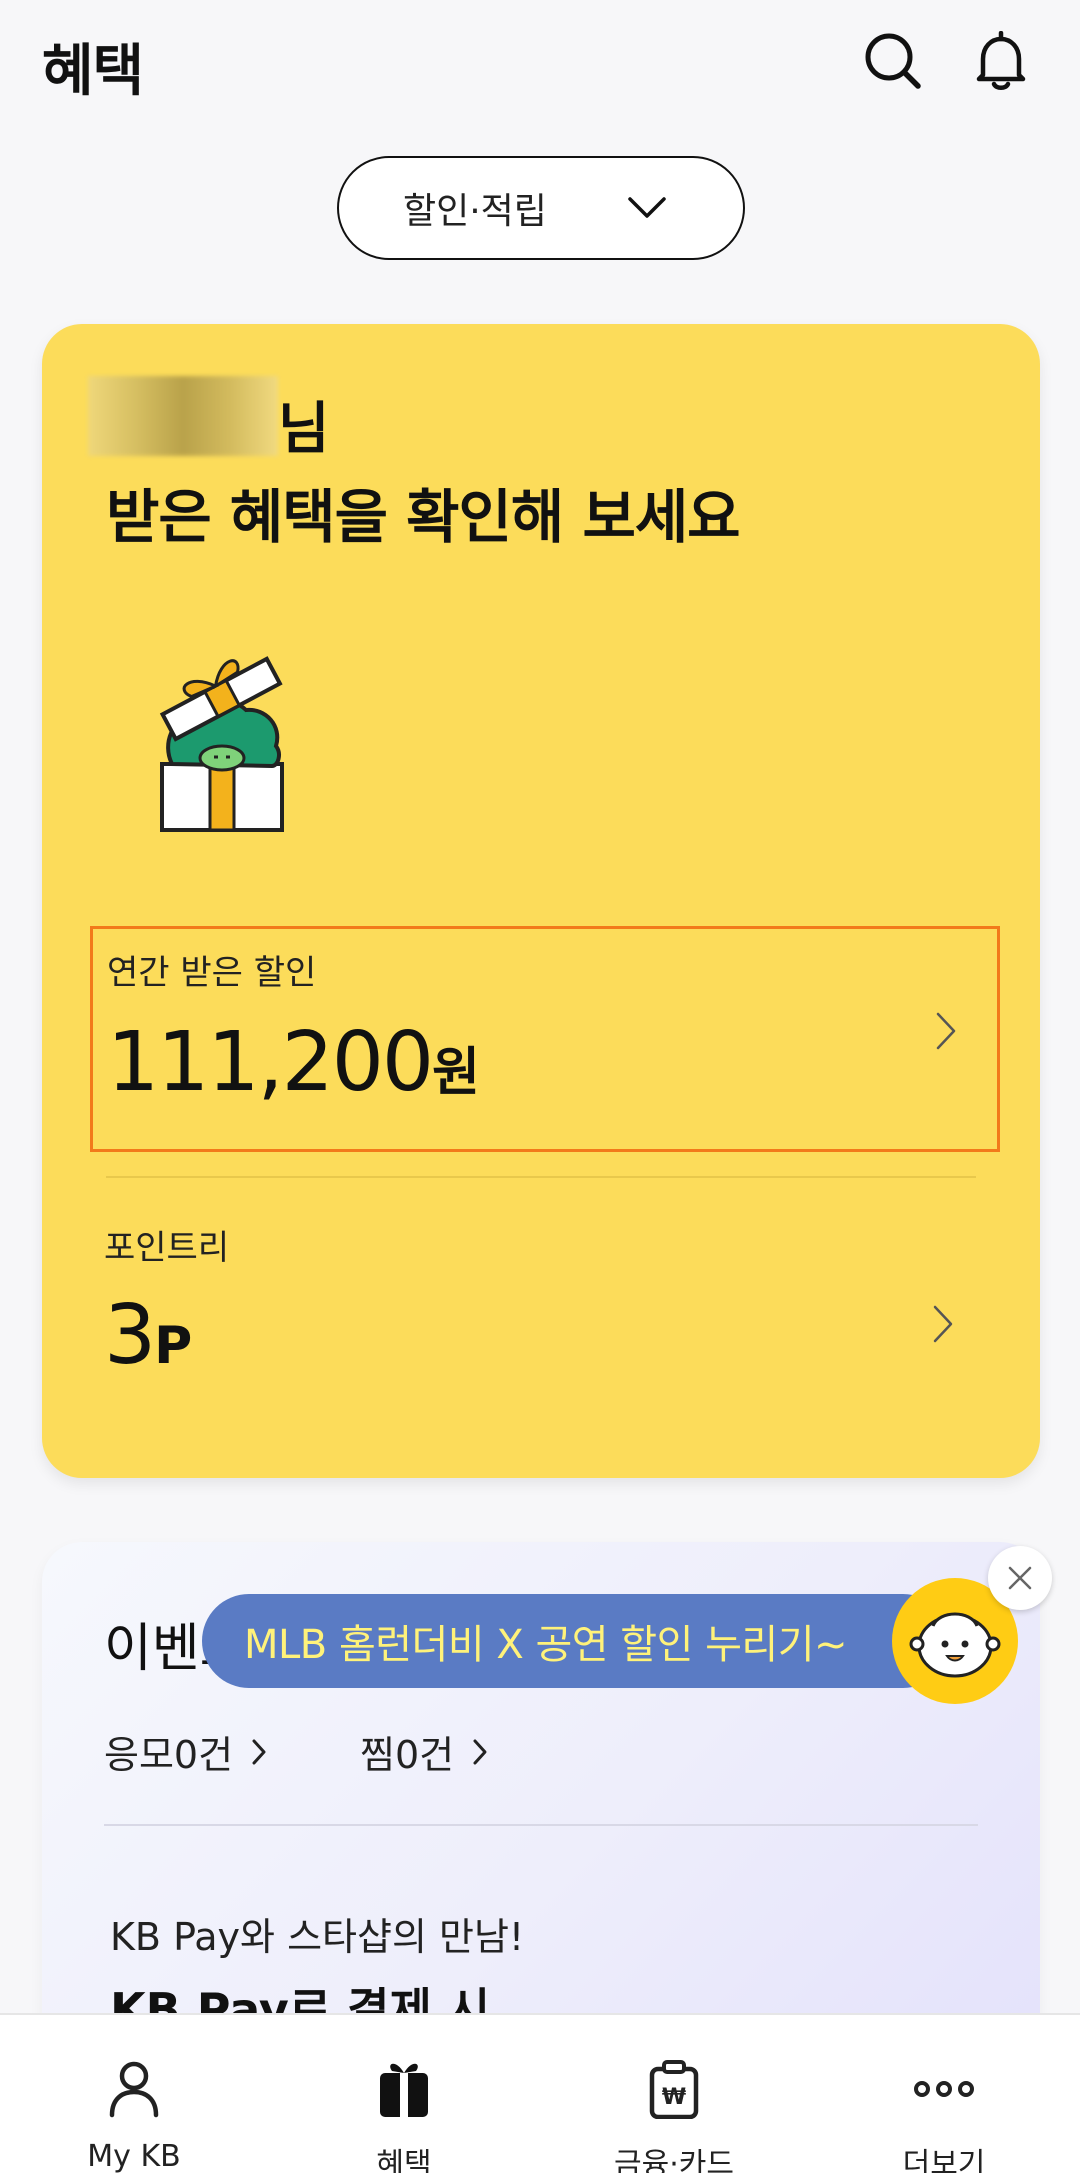 The height and width of the screenshot is (2173, 1080). I want to click on nav-label-my-kb: My KB, so click(134, 2156).